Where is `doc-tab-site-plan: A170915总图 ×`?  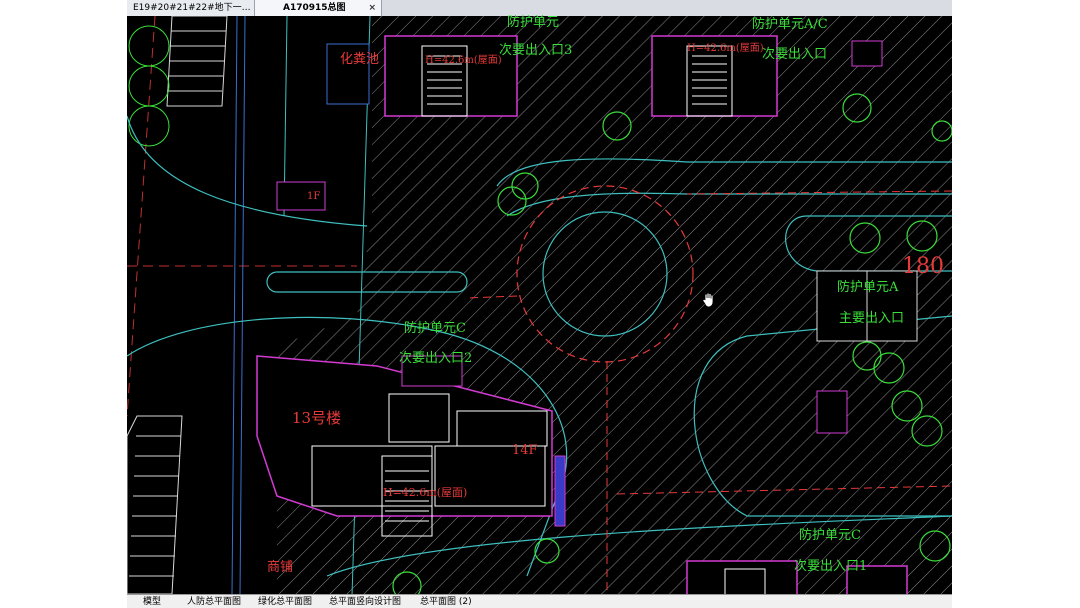
doc-tab-site-plan: A170915总图 × is located at coordinates (318, 8).